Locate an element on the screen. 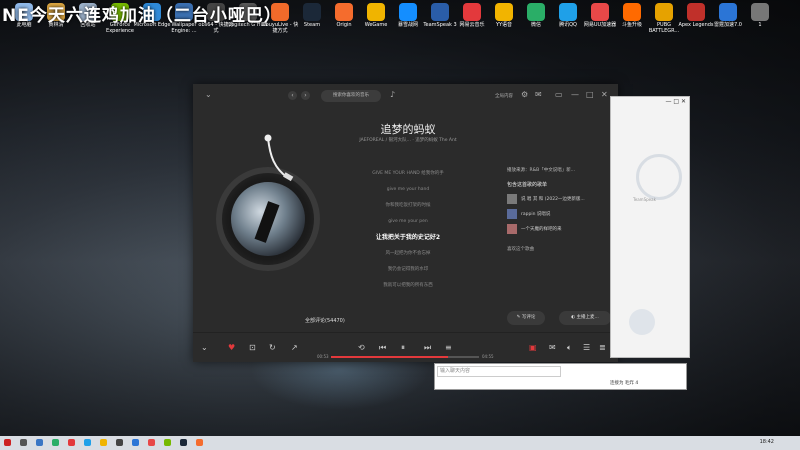 This screenshot has height=450, width=800. tonearm-rod is located at coordinates (278, 158).